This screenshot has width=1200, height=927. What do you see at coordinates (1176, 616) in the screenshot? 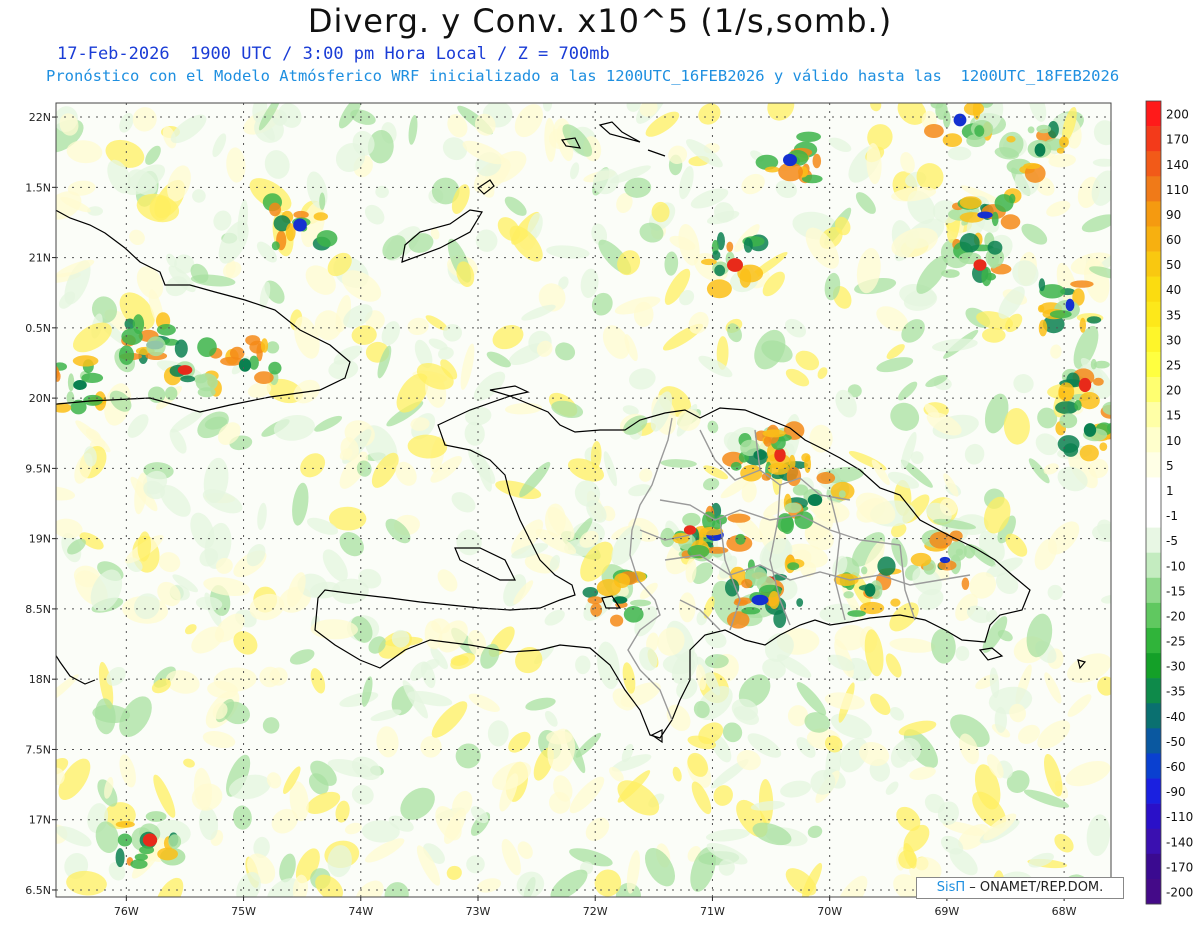
I see `colorbar-label: -20` at bounding box center [1176, 616].